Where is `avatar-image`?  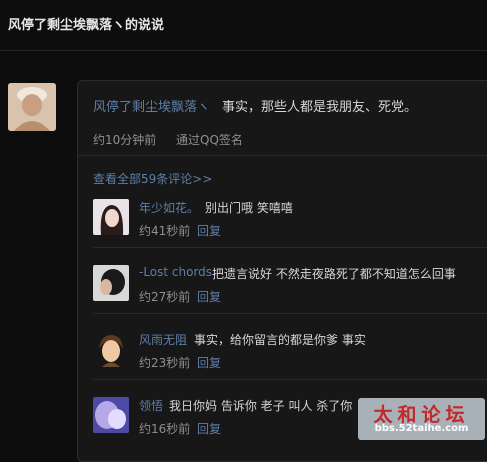
avatar-image is located at coordinates (32, 107).